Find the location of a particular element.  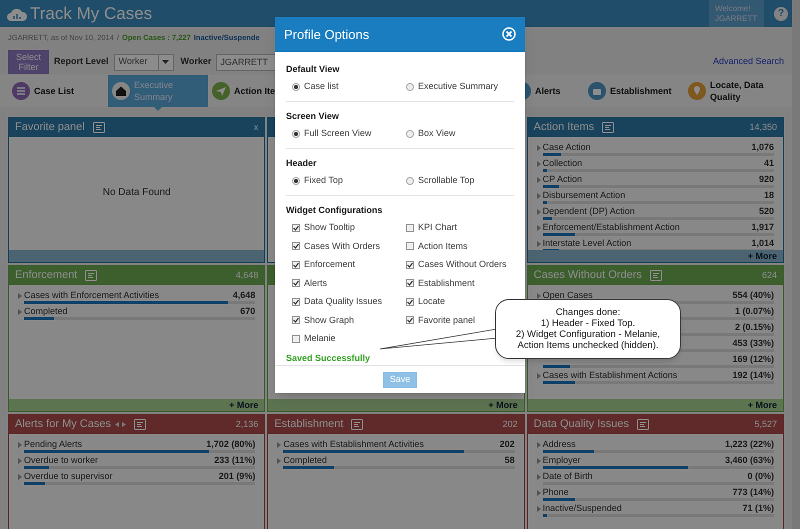

radio-option: Fixed Top is located at coordinates (343, 181).